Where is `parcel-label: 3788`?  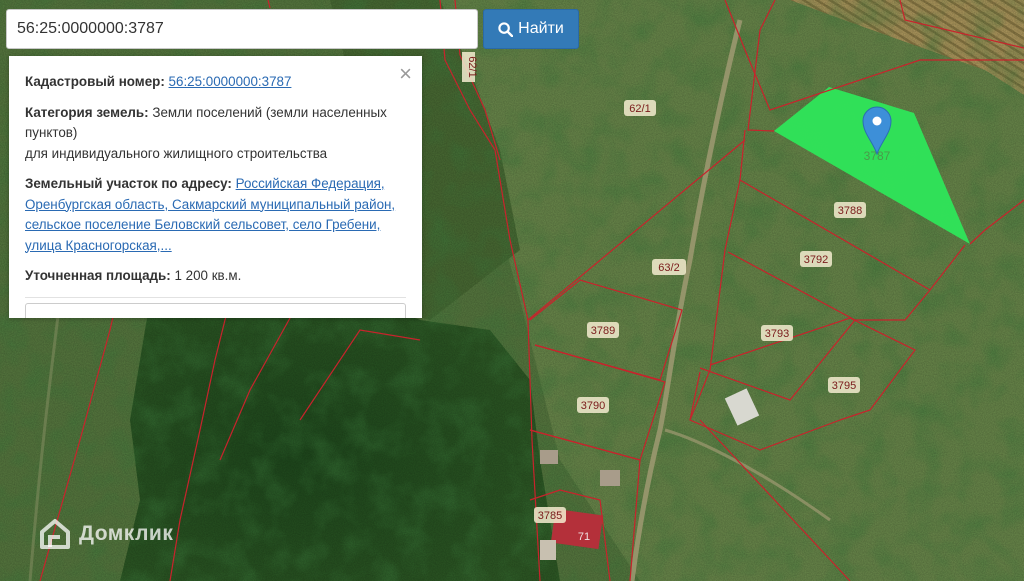
parcel-label: 3788 is located at coordinates (850, 210).